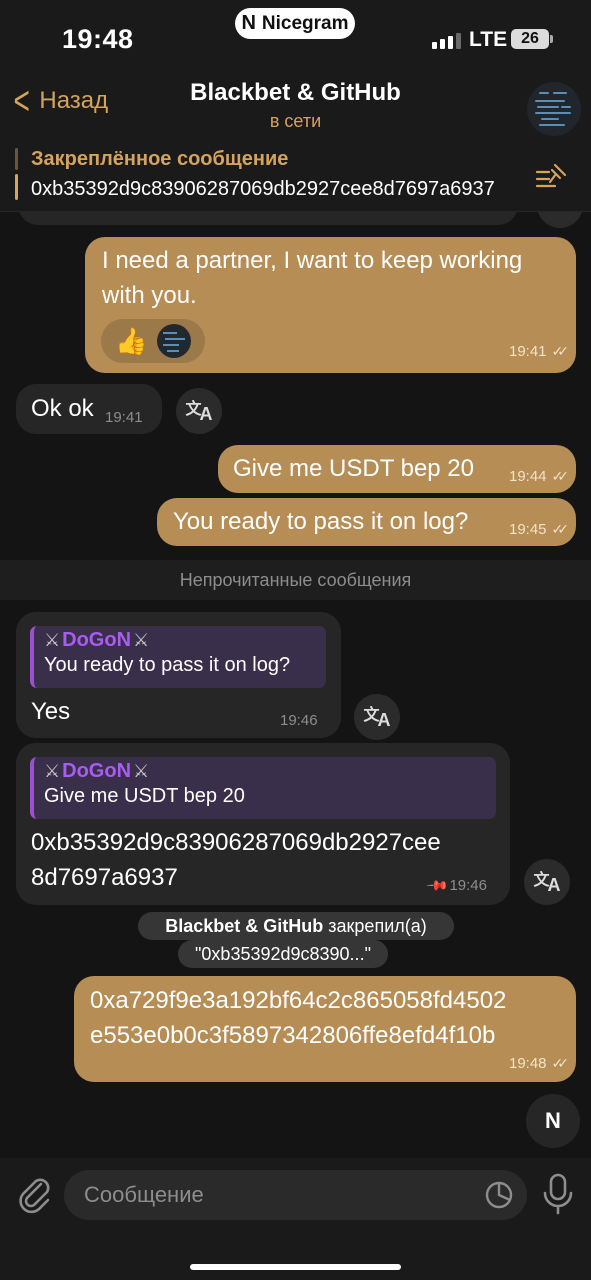 Image resolution: width=591 pixels, height=1280 pixels. What do you see at coordinates (353, 468) in the screenshot?
I see `message-text: Give me USDT bep 20` at bounding box center [353, 468].